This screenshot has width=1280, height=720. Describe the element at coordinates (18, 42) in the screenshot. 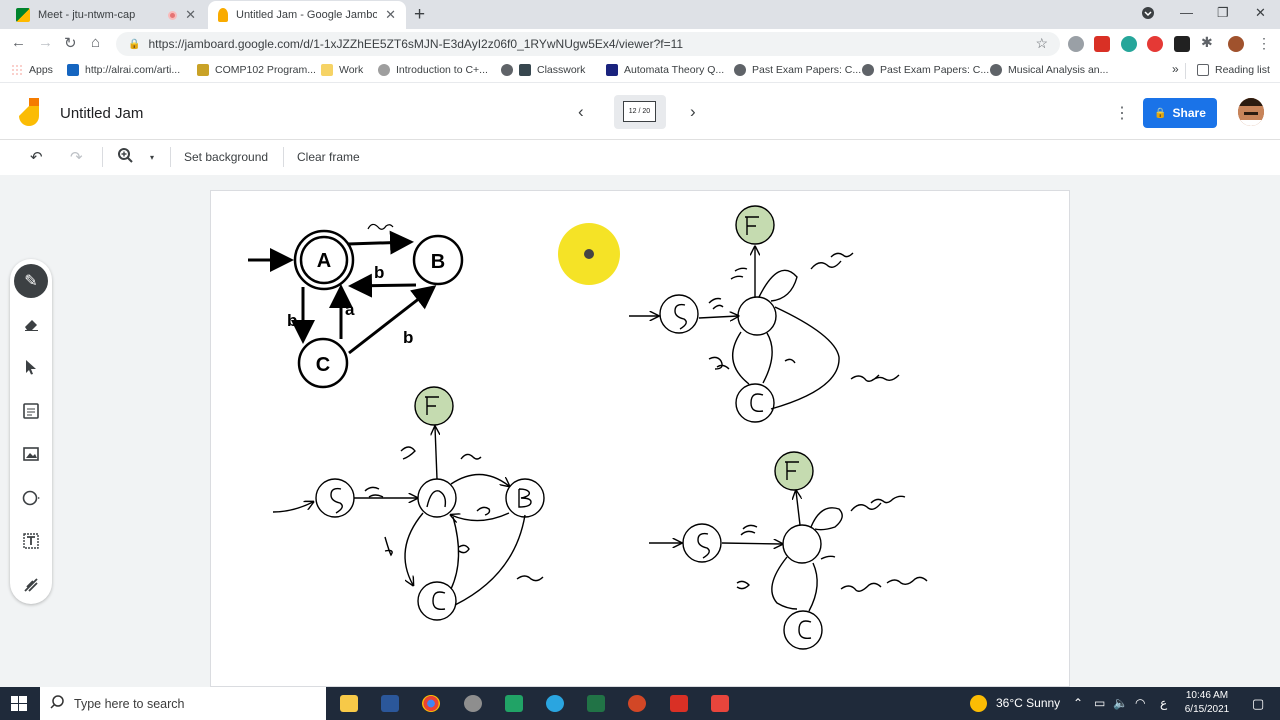

I see `back-arrow-icon: ←` at that location.